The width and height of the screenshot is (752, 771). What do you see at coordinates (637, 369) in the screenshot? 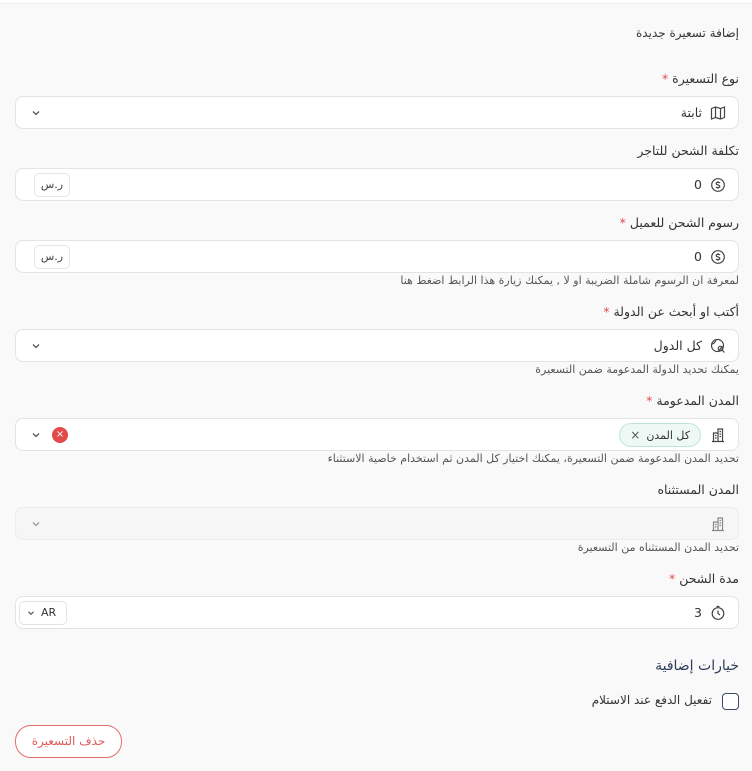
I see `country-help: يمكنك تحديد الدولة المدعومة ضمن التسعيرة` at bounding box center [637, 369].